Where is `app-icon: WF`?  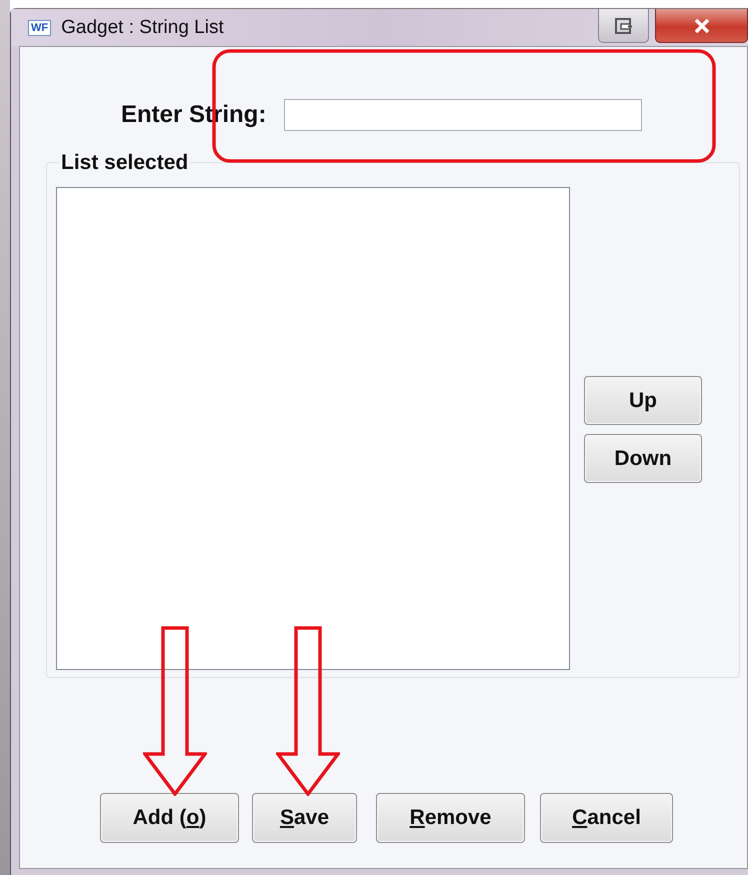 app-icon: WF is located at coordinates (40, 28).